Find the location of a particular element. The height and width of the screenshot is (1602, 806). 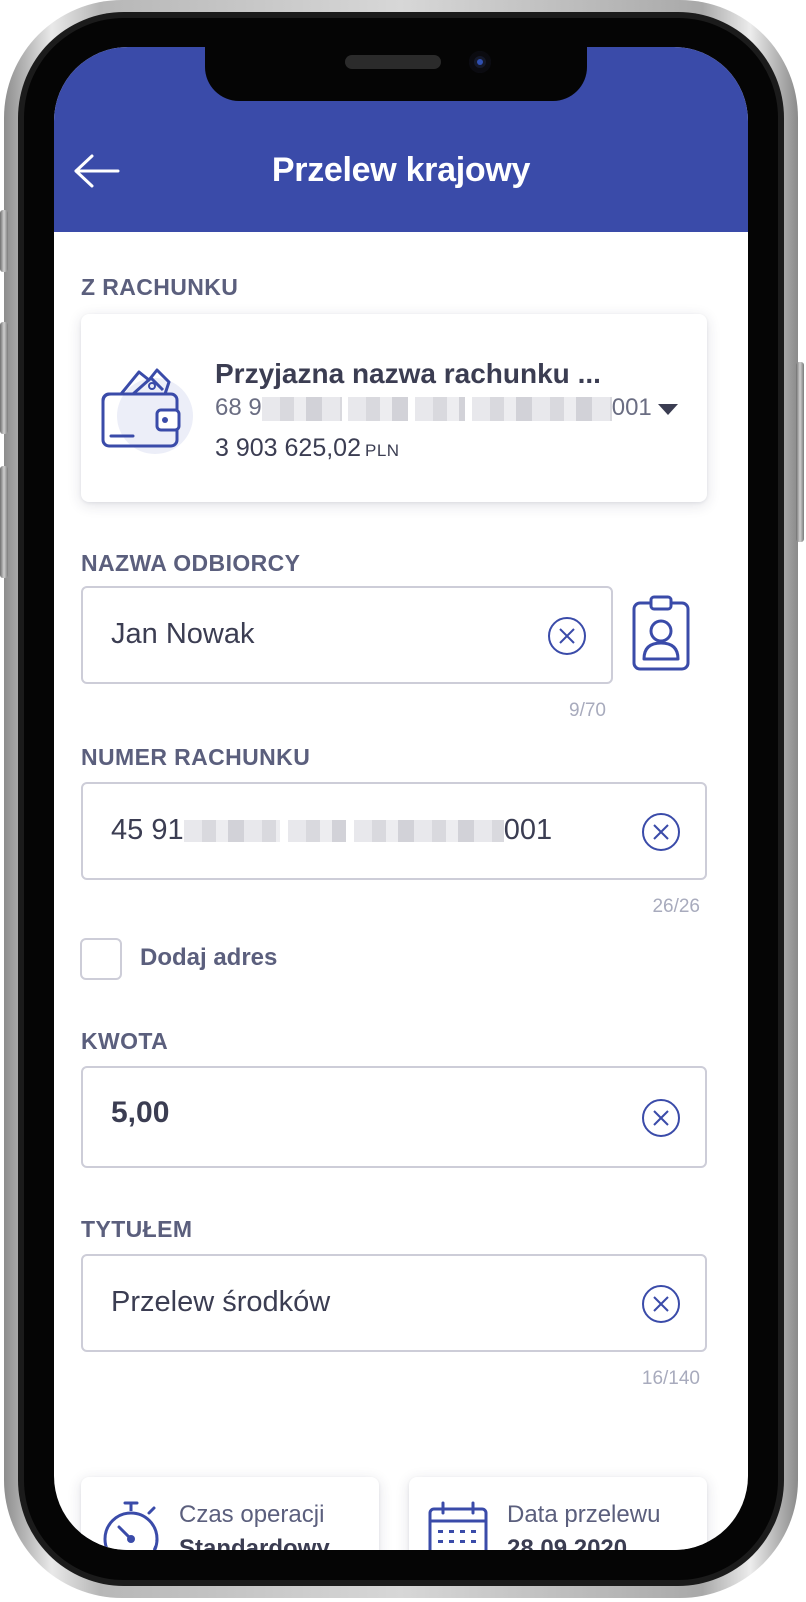

notch is located at coordinates (396, 74).